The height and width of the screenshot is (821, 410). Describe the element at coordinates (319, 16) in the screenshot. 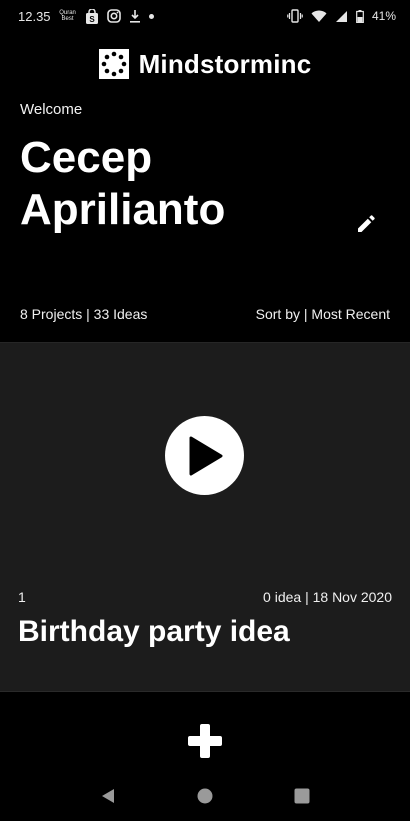

I see `wifi-icon` at that location.